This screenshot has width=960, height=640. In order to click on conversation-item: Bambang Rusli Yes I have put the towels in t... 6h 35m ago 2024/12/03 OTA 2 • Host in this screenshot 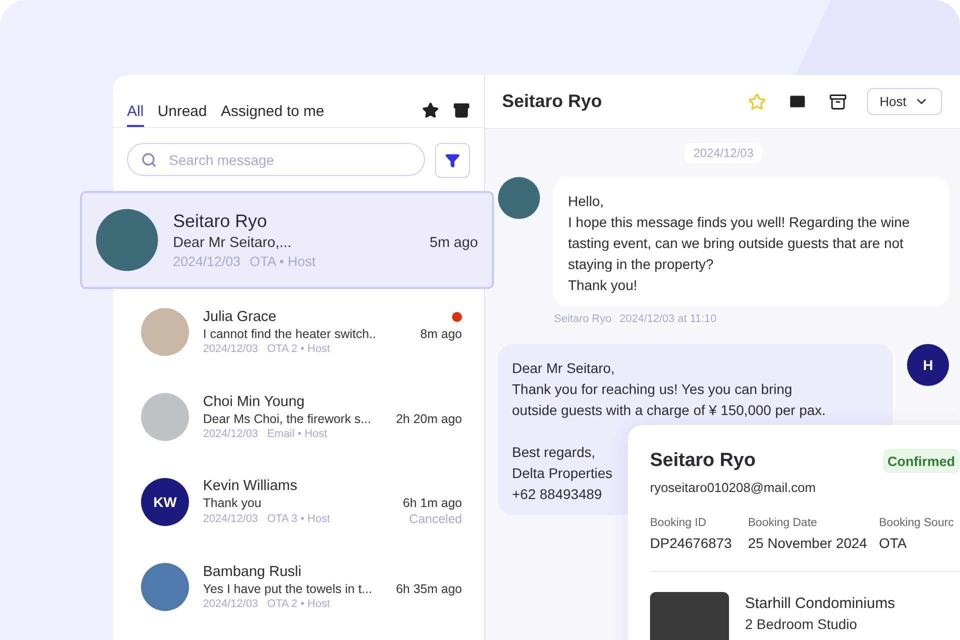, I will do `click(298, 586)`.